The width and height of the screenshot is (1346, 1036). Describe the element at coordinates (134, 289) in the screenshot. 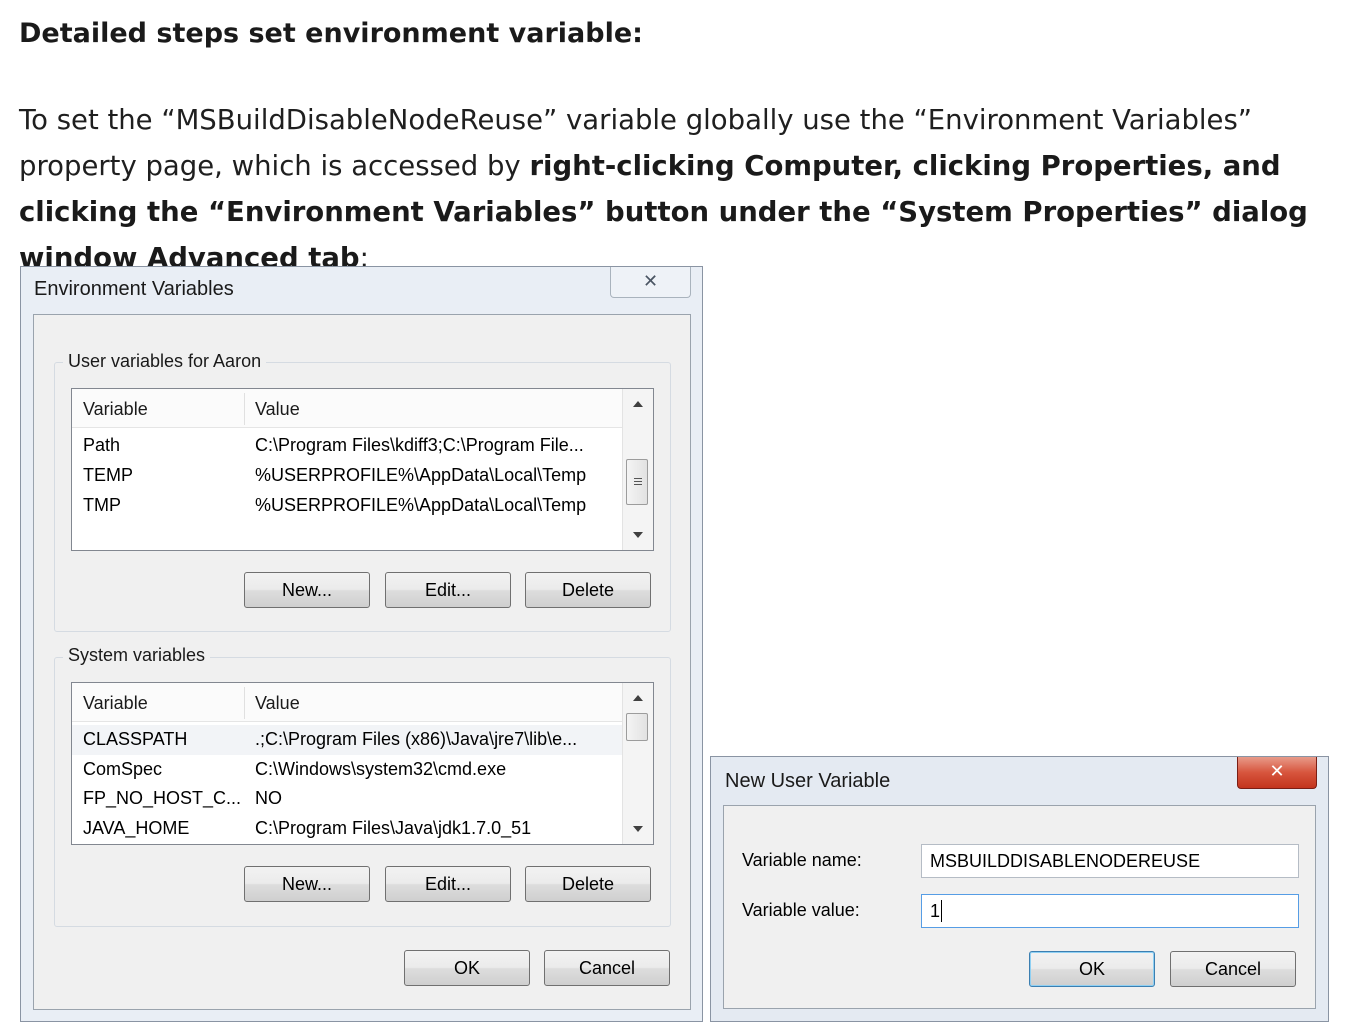

I see `dialog-title: Environment Variables` at that location.